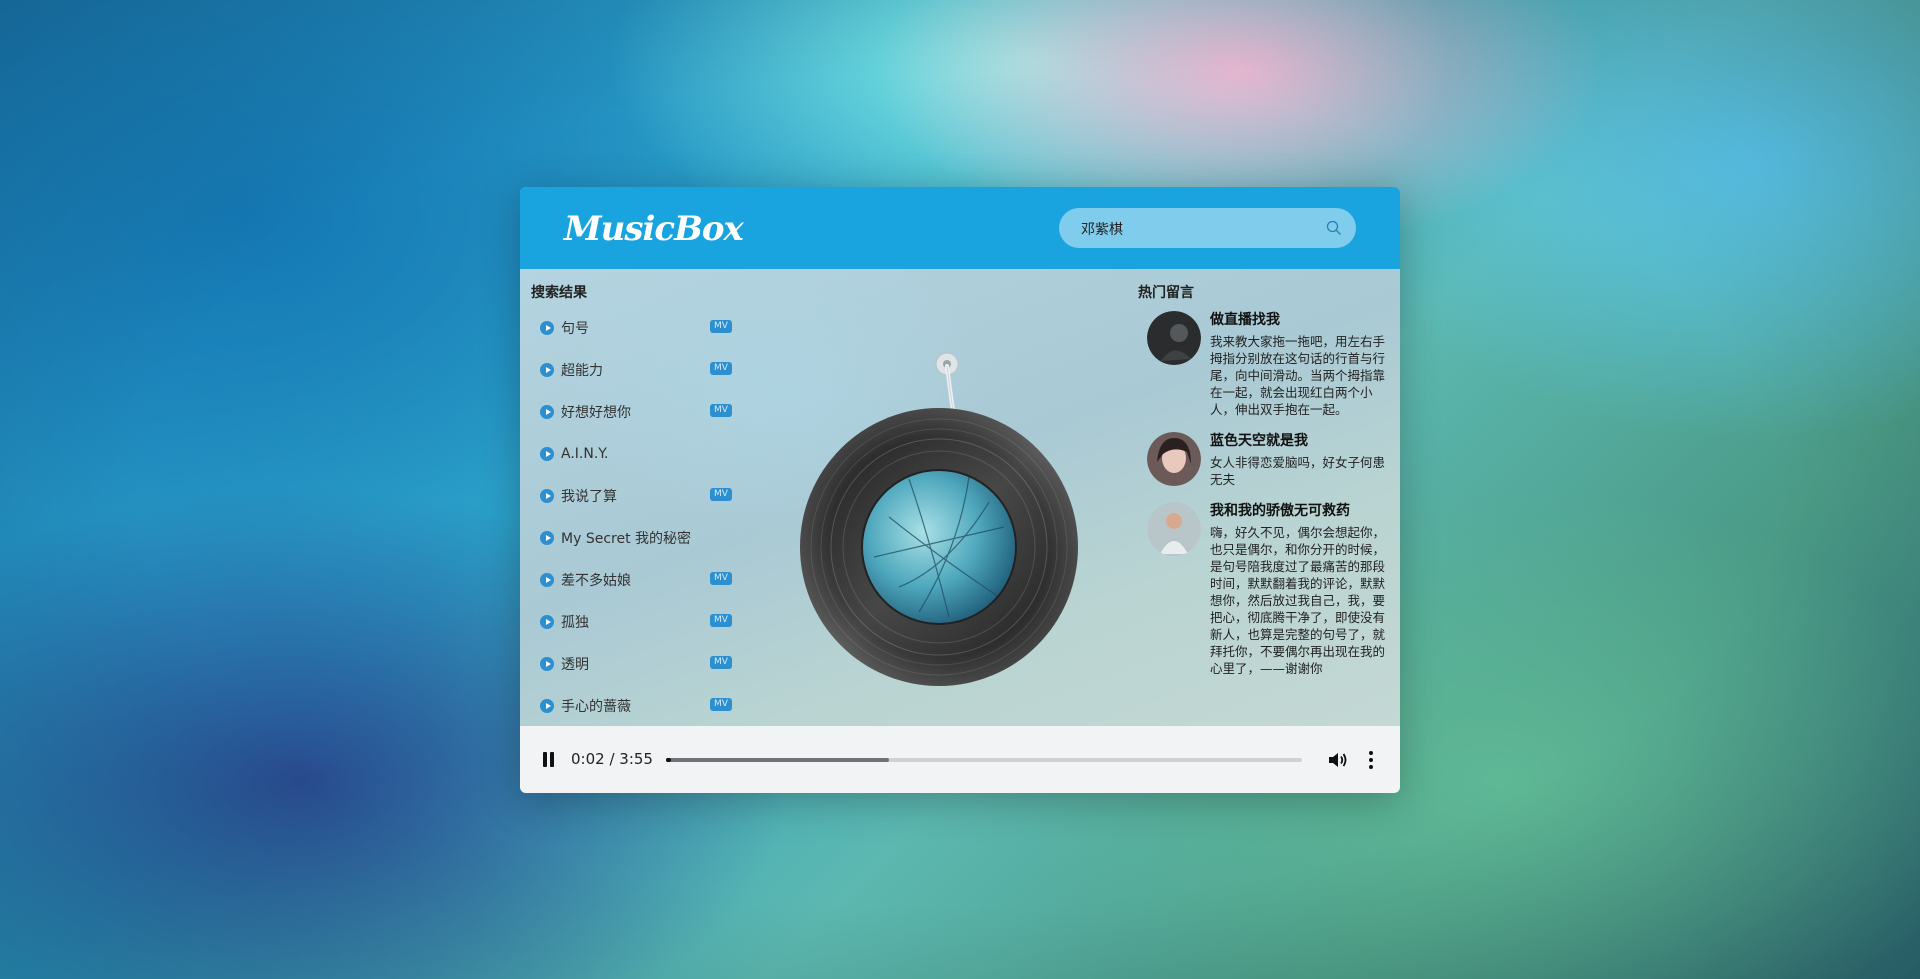 This screenshot has width=1920, height=979. Describe the element at coordinates (1334, 228) in the screenshot. I see `search-icon` at that location.